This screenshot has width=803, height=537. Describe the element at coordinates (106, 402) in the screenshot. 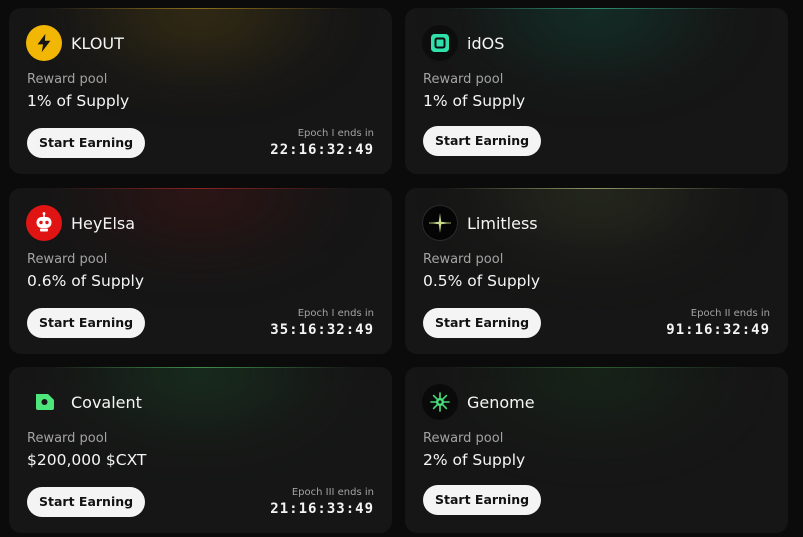

I see `project-name: Covalent` at that location.